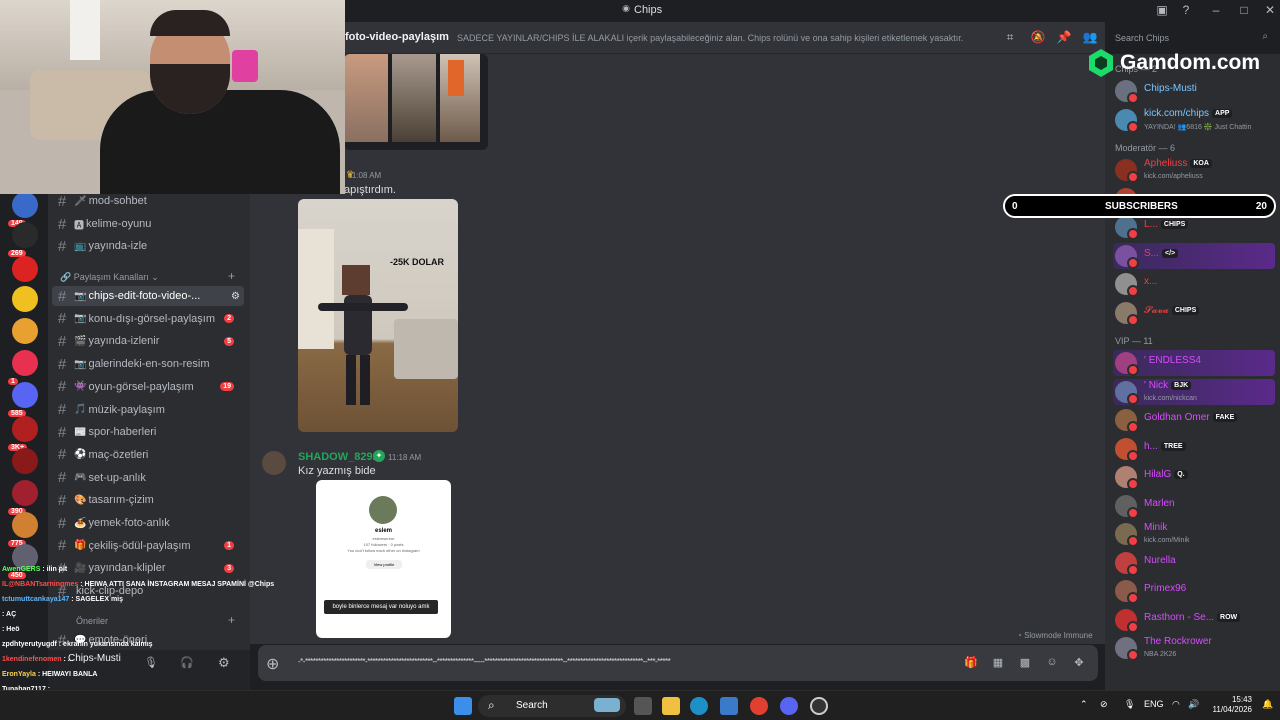 Image resolution: width=1280 pixels, height=720 pixels. What do you see at coordinates (552, 706) in the screenshot?
I see `taskbar-search: ⌕ Search` at bounding box center [552, 706].